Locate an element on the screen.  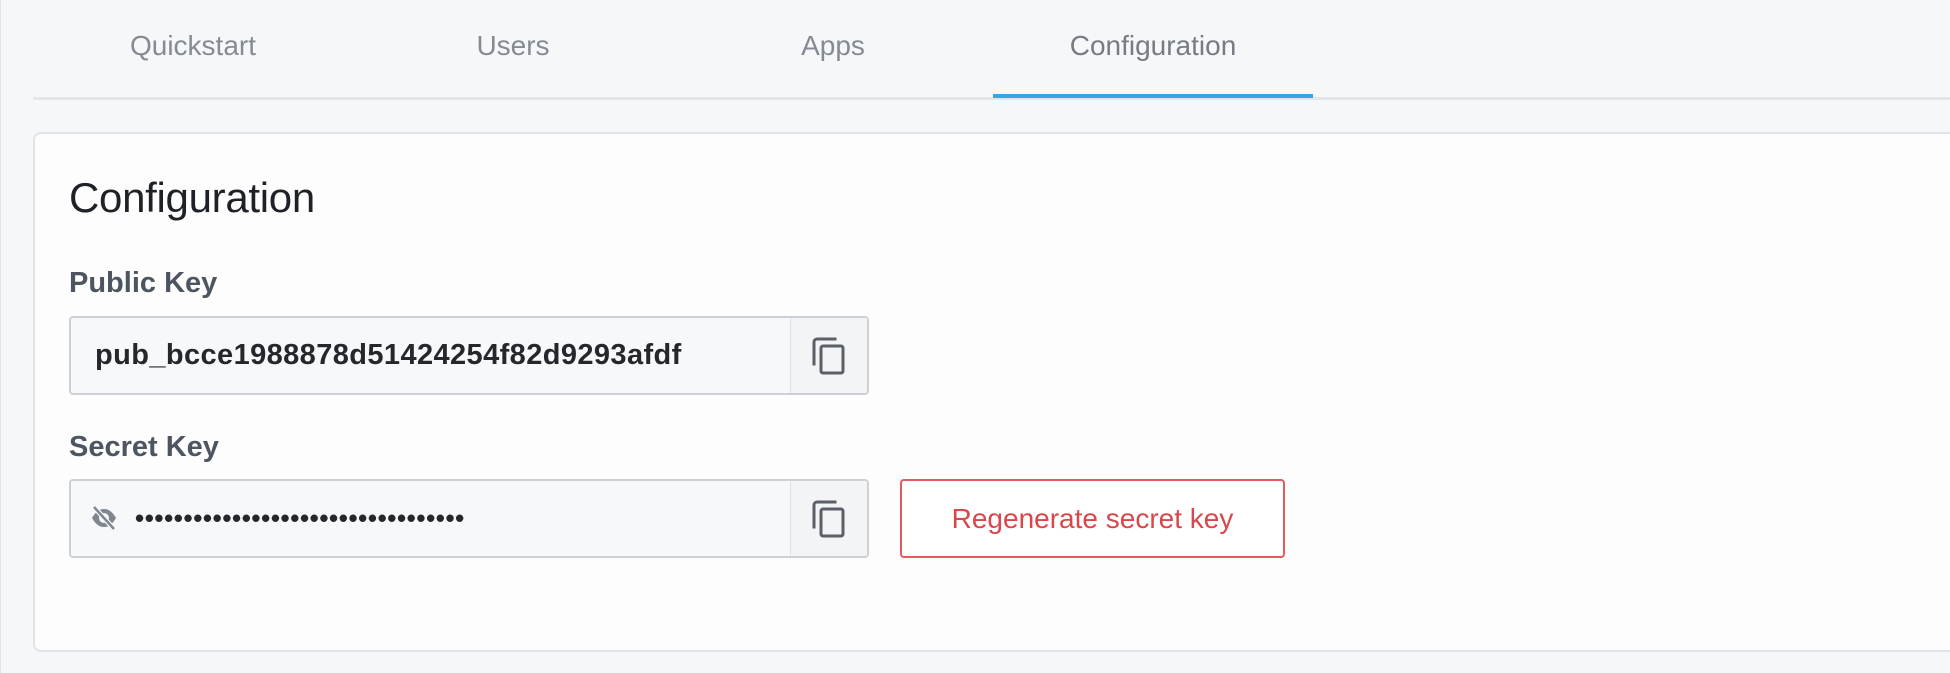
copy-public-key-button is located at coordinates (828, 355).